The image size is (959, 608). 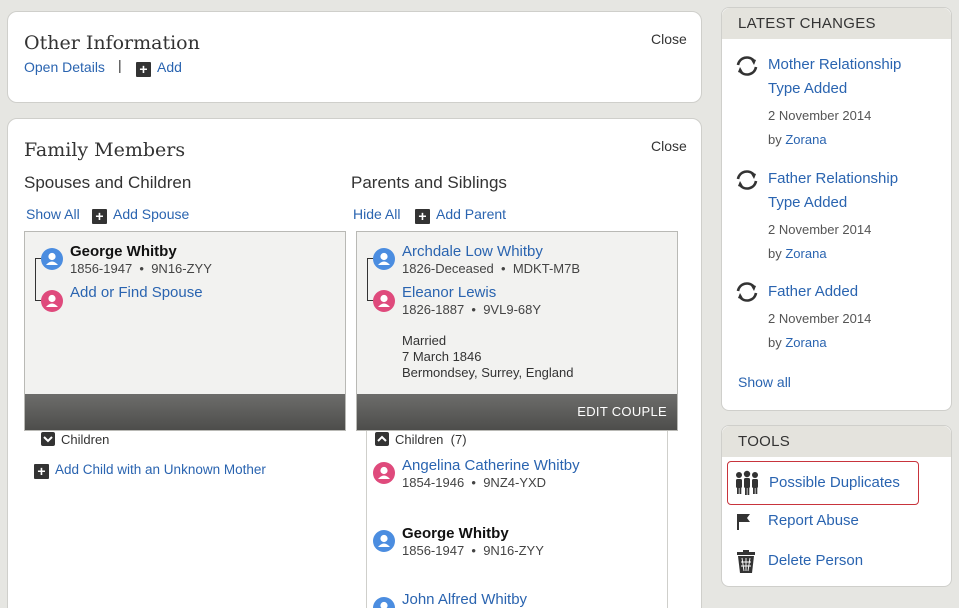 I want to click on family-members-close-button: Close, so click(x=669, y=146).